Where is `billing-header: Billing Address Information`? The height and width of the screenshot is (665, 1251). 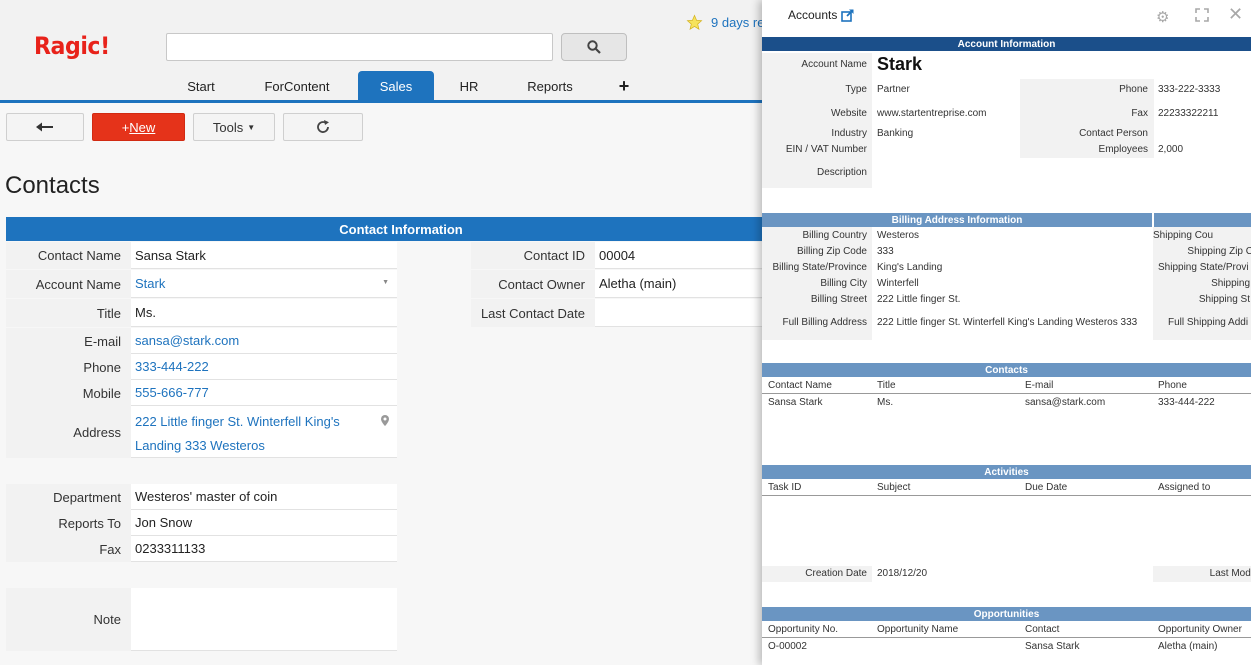
billing-header: Billing Address Information is located at coordinates (957, 220).